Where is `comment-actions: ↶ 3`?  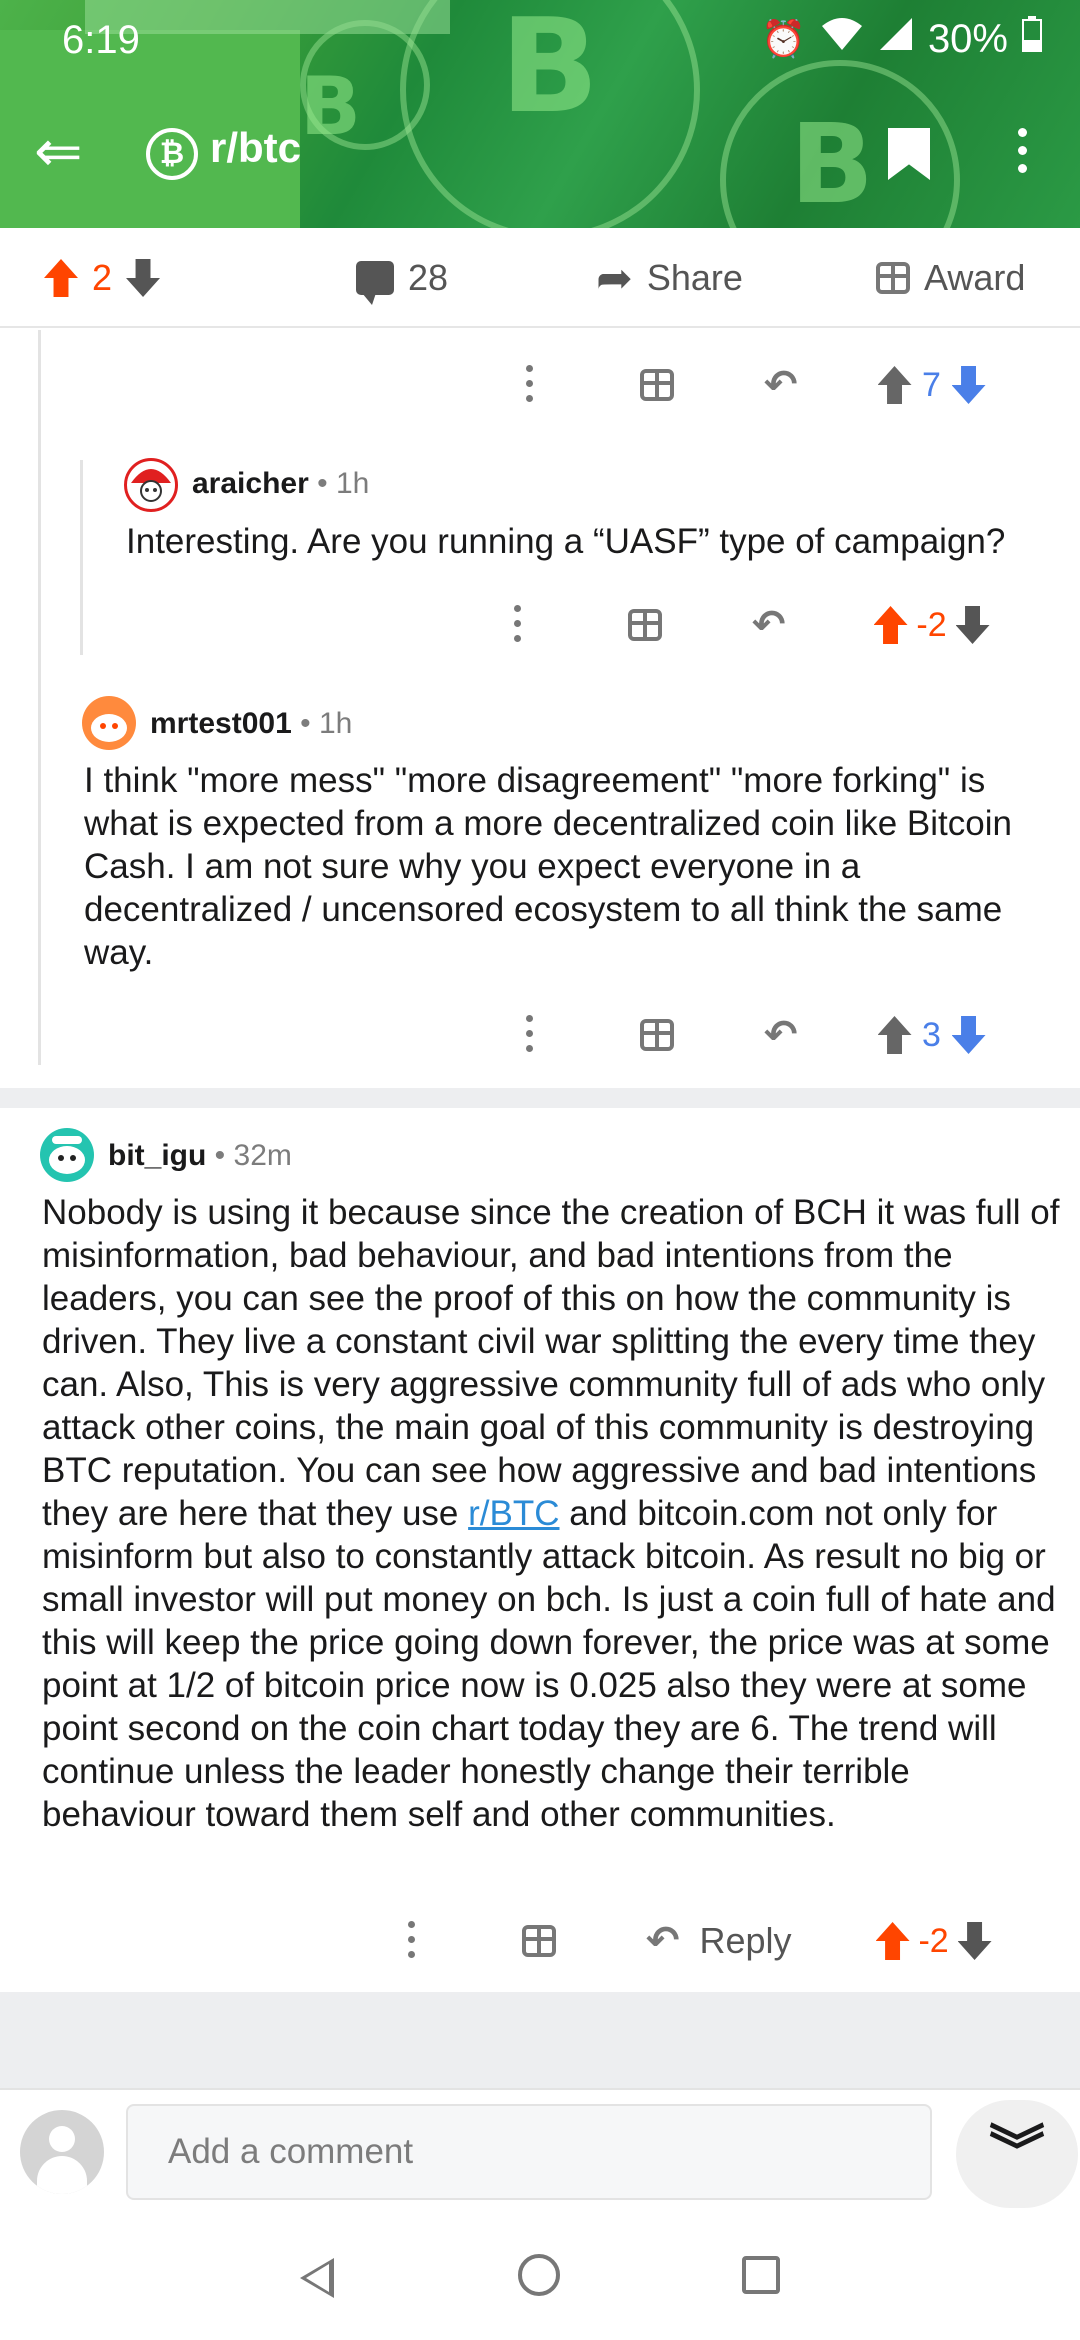
comment-actions: ↶ 3 is located at coordinates (755, 1035).